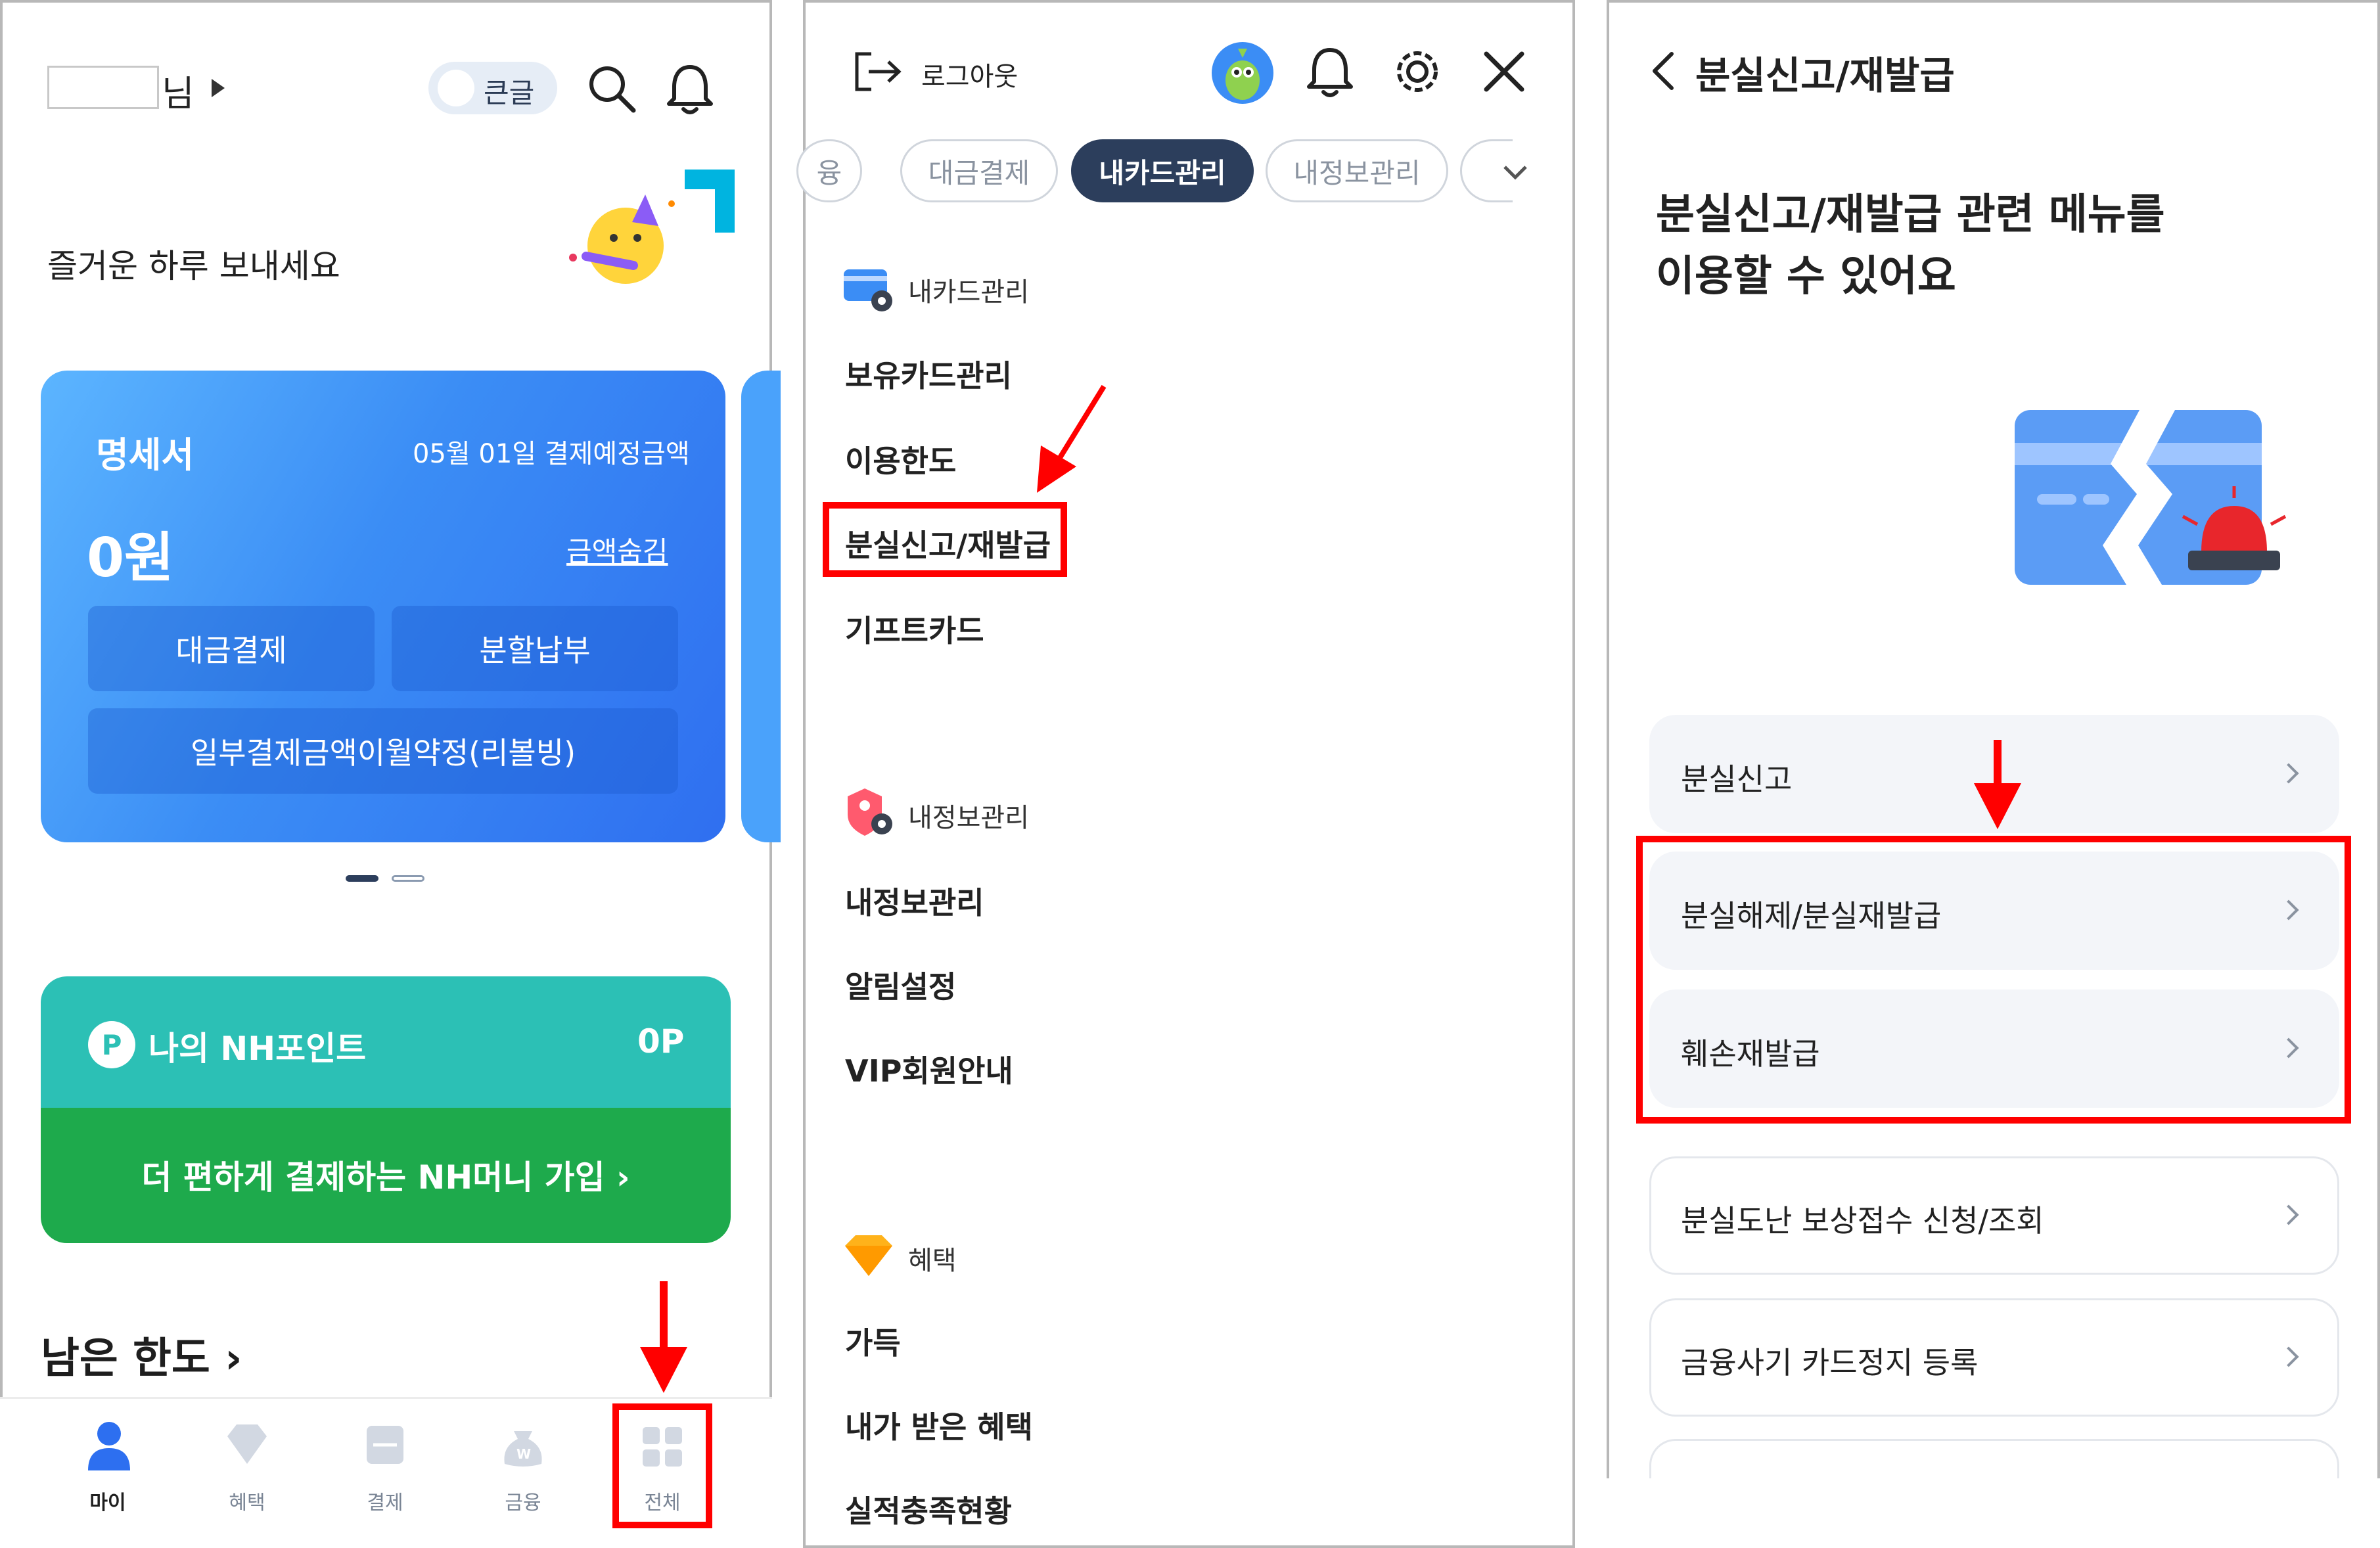 The width and height of the screenshot is (2380, 1548). What do you see at coordinates (928, 1509) in the screenshot?
I see `menu-performance-status: 실적충족현황` at bounding box center [928, 1509].